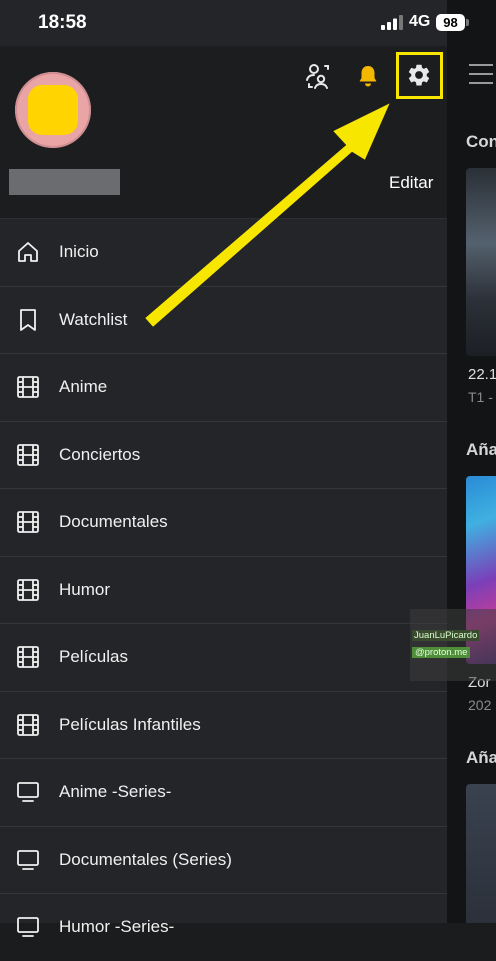  Describe the element at coordinates (471, 461) in the screenshot. I see `background-app-content: Con 22.1 T1 - Aña Zor 202 Aña` at that location.